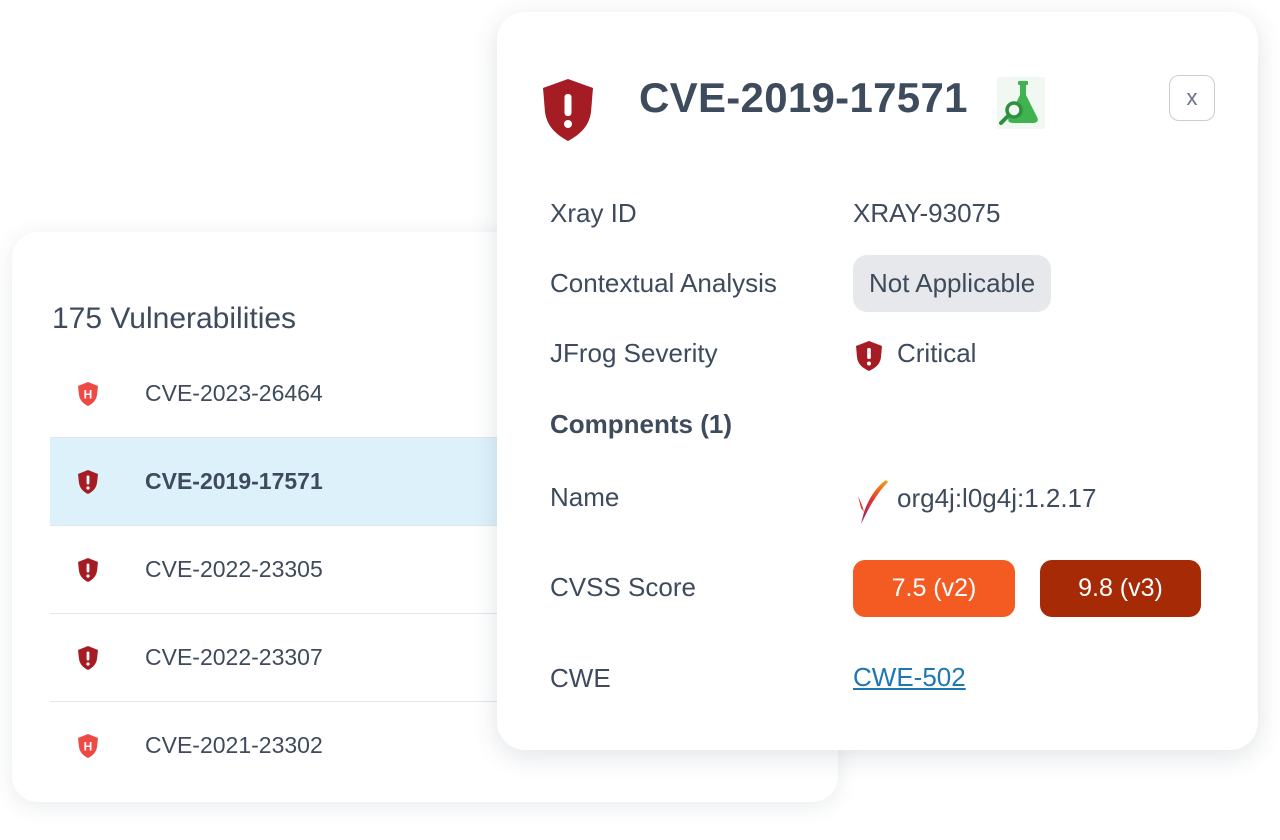 The image size is (1280, 840). I want to click on xray-id-value: XRAY-93075, so click(927, 213).